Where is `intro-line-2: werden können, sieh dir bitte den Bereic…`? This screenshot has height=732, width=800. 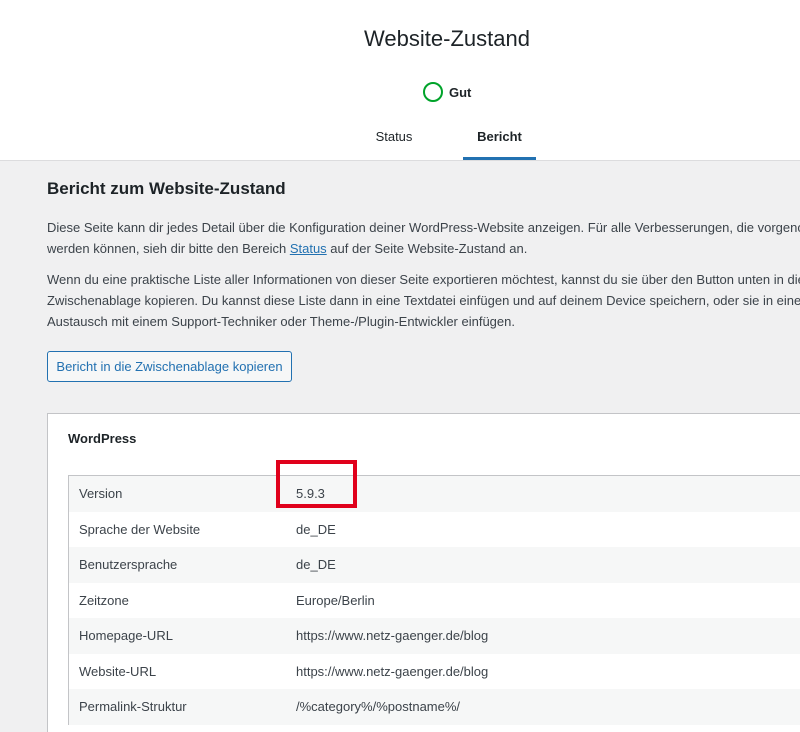 intro-line-2: werden können, sieh dir bitte den Bereic… is located at coordinates (423, 248).